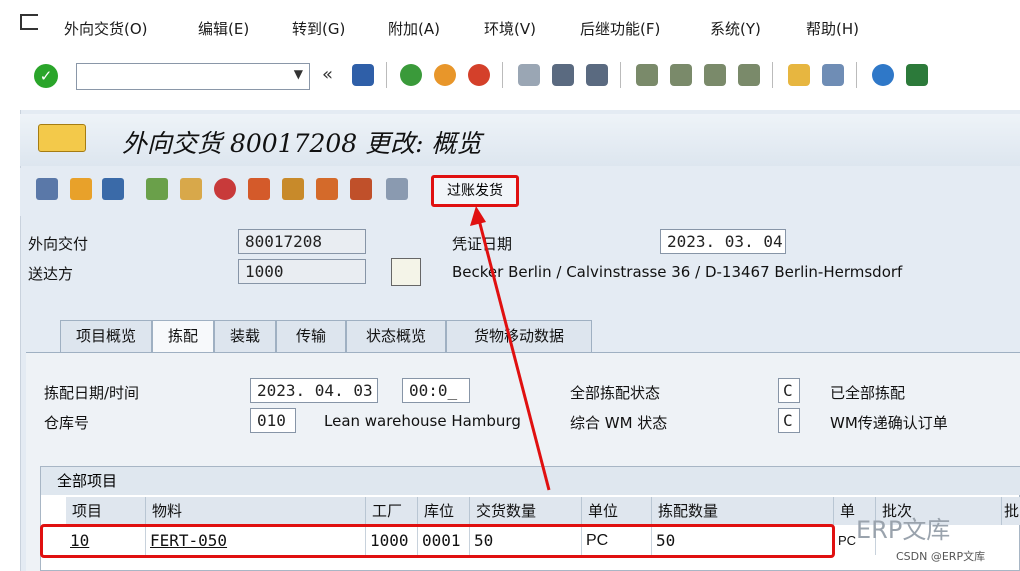 The height and width of the screenshot is (571, 1020). What do you see at coordinates (903, 530) in the screenshot?
I see `watermark-logo: ERP文库` at bounding box center [903, 530].